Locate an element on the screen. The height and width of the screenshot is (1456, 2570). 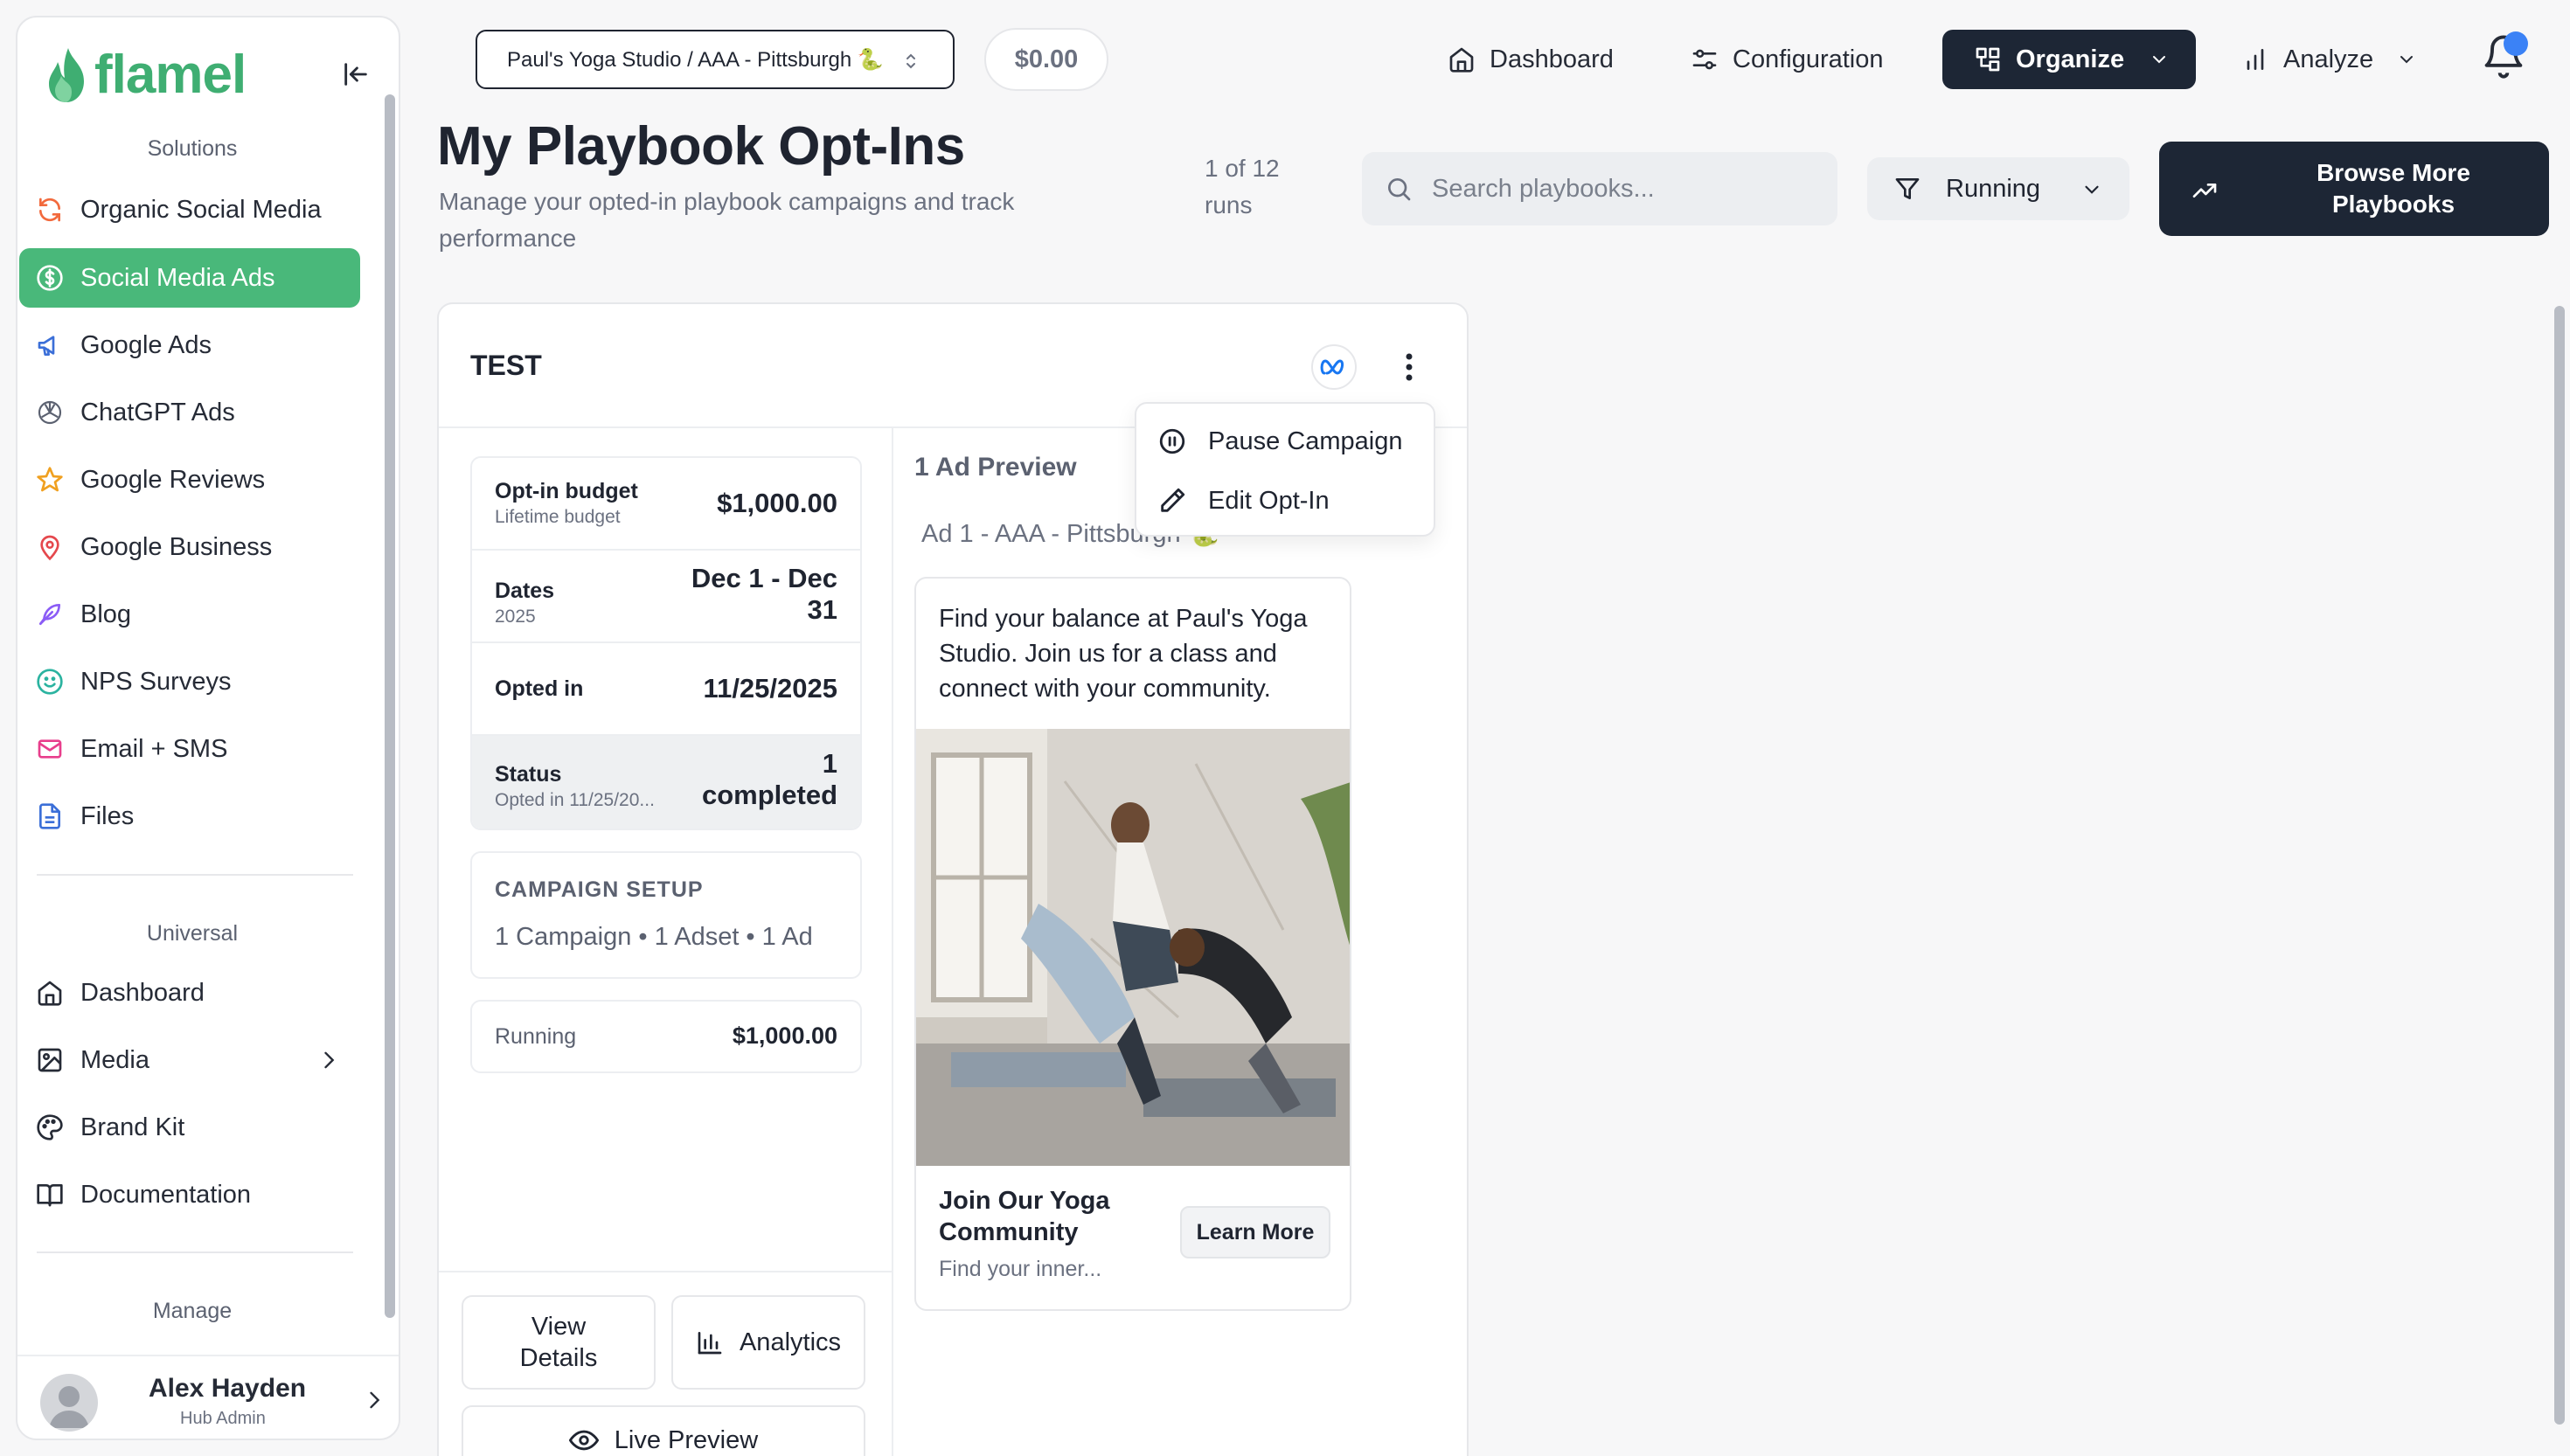
dates-value-line-1: Dec 1 - Dec is located at coordinates (764, 578).